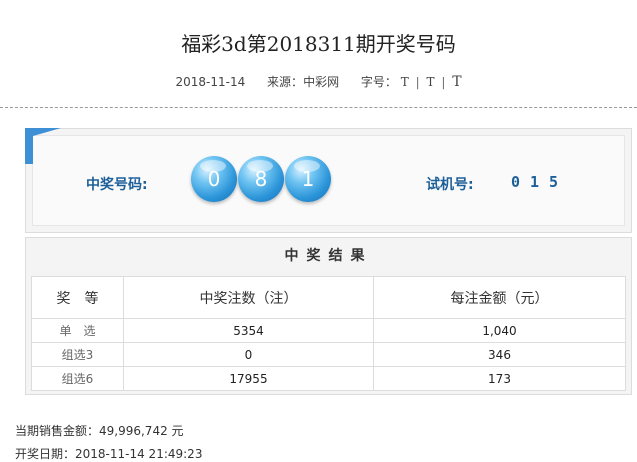  Describe the element at coordinates (308, 179) in the screenshot. I see `winning-ball: 1` at that location.